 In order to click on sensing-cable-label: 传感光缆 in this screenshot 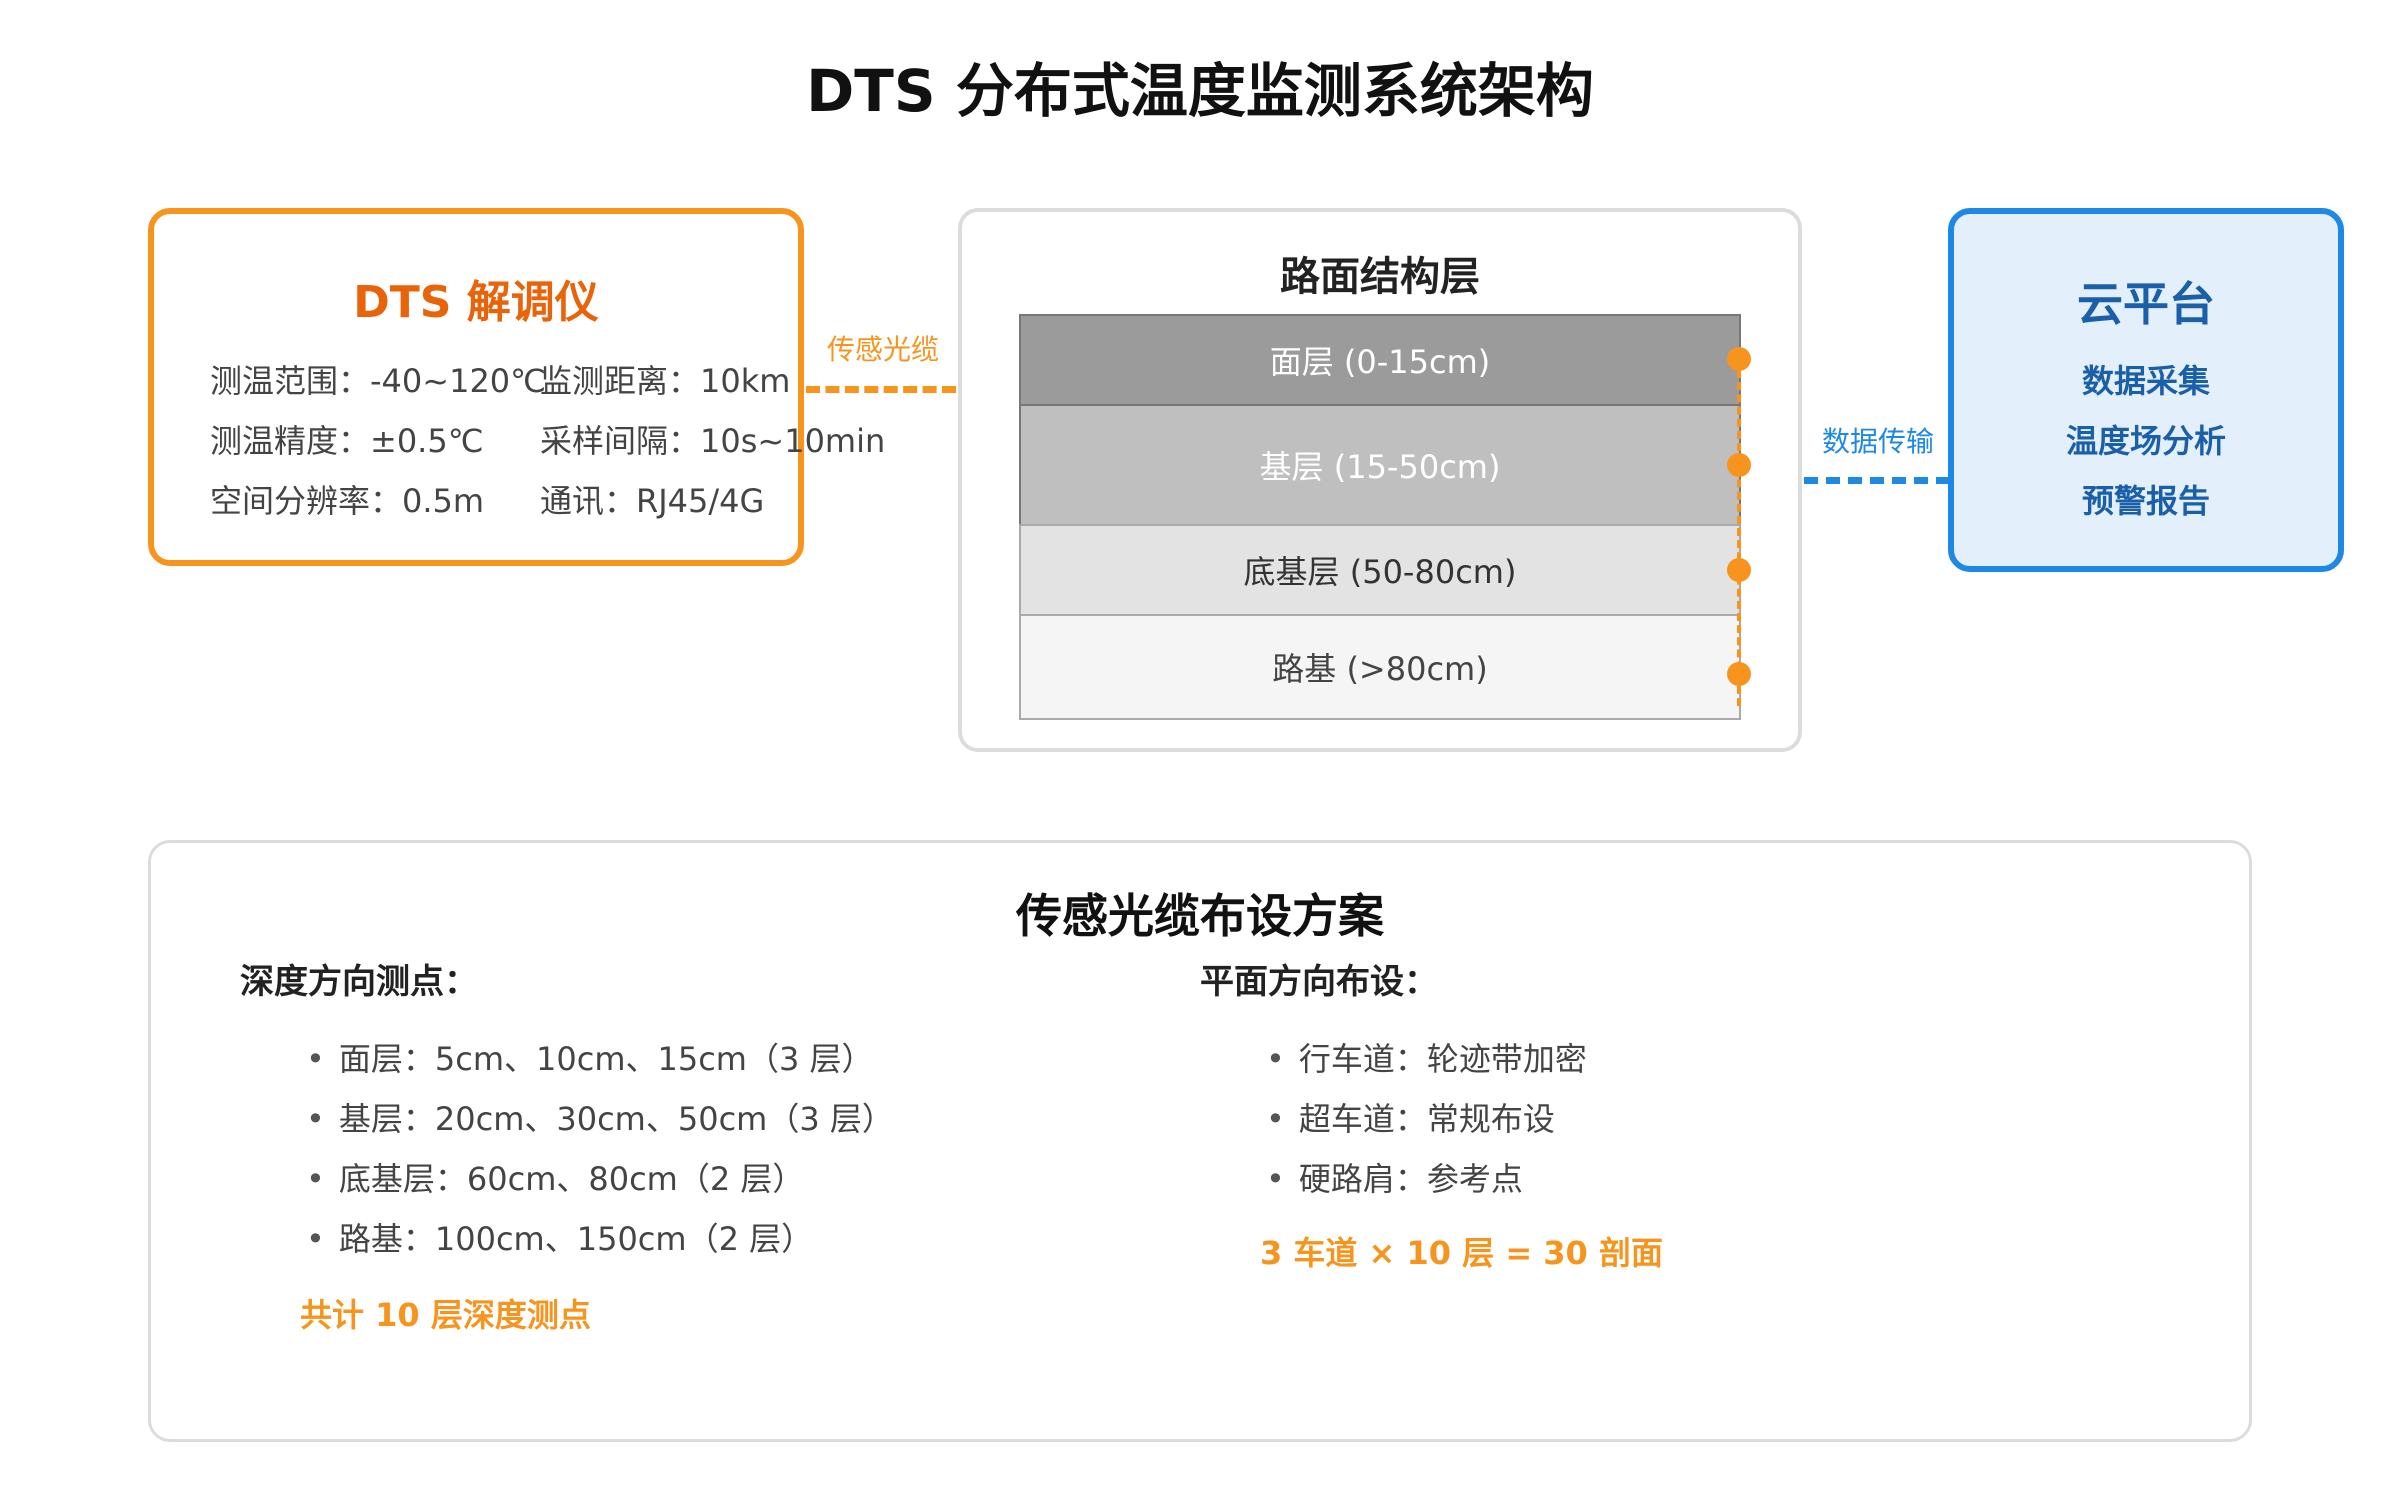, I will do `click(882, 349)`.